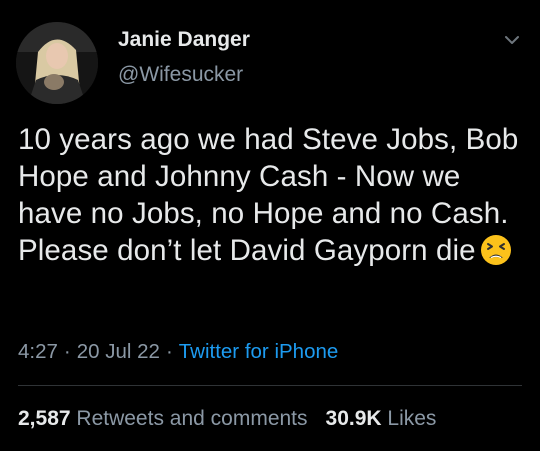 This screenshot has height=451, width=540. I want to click on retweets-stat: 2,587 Retweets and comments, so click(163, 418).